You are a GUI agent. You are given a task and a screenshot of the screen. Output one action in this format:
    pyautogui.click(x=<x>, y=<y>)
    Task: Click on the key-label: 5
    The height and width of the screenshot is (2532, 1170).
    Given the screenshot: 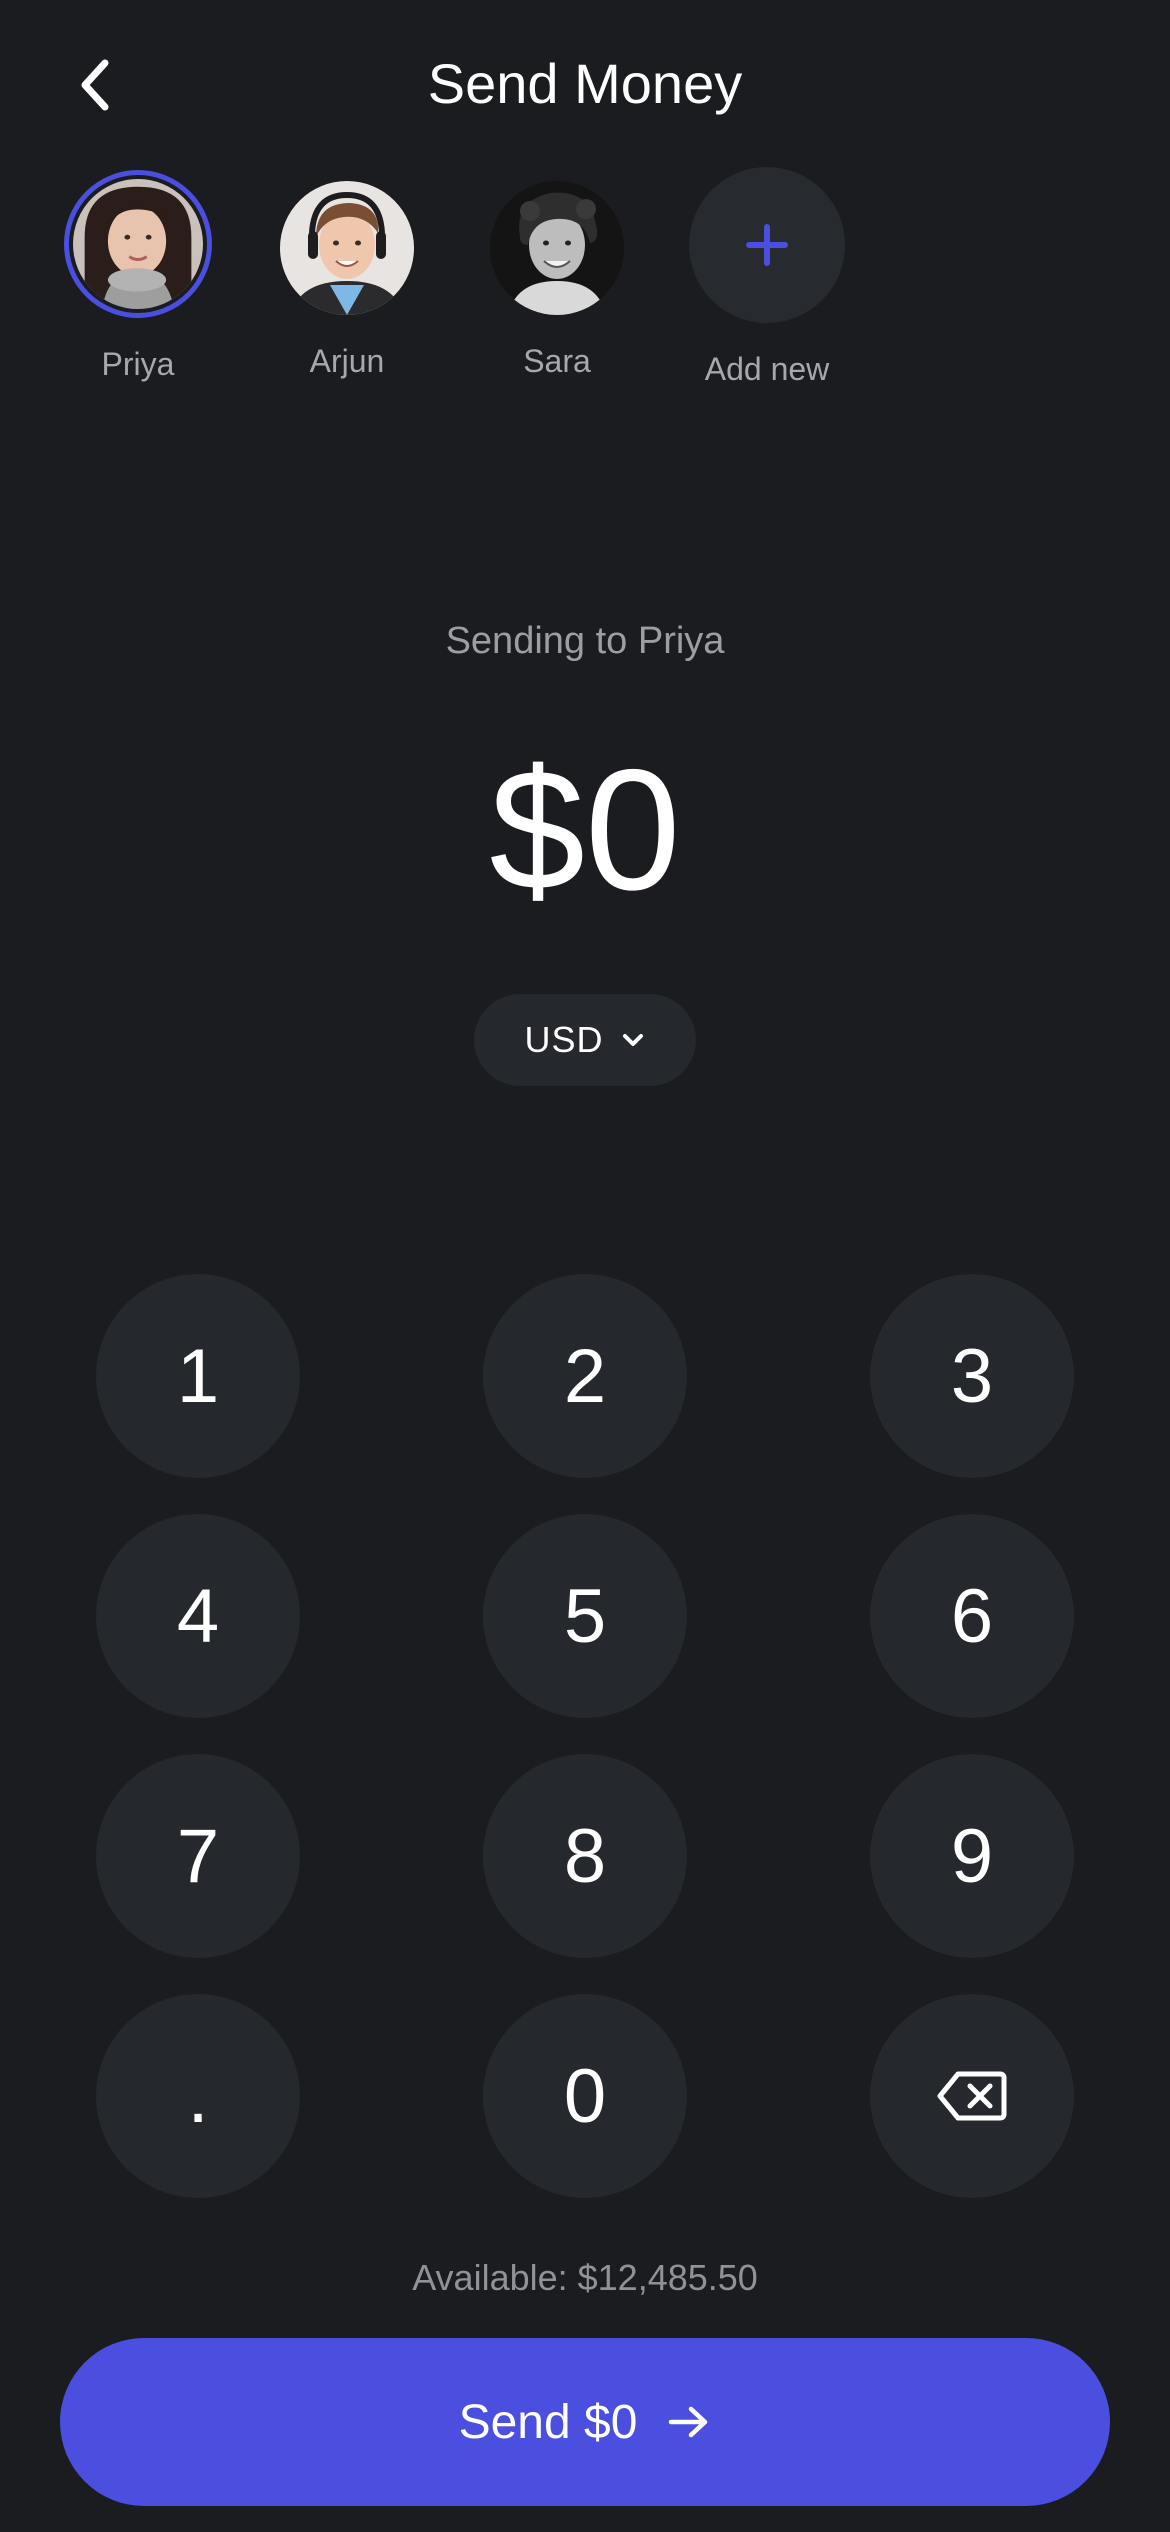 What is the action you would take?
    pyautogui.click(x=585, y=1616)
    